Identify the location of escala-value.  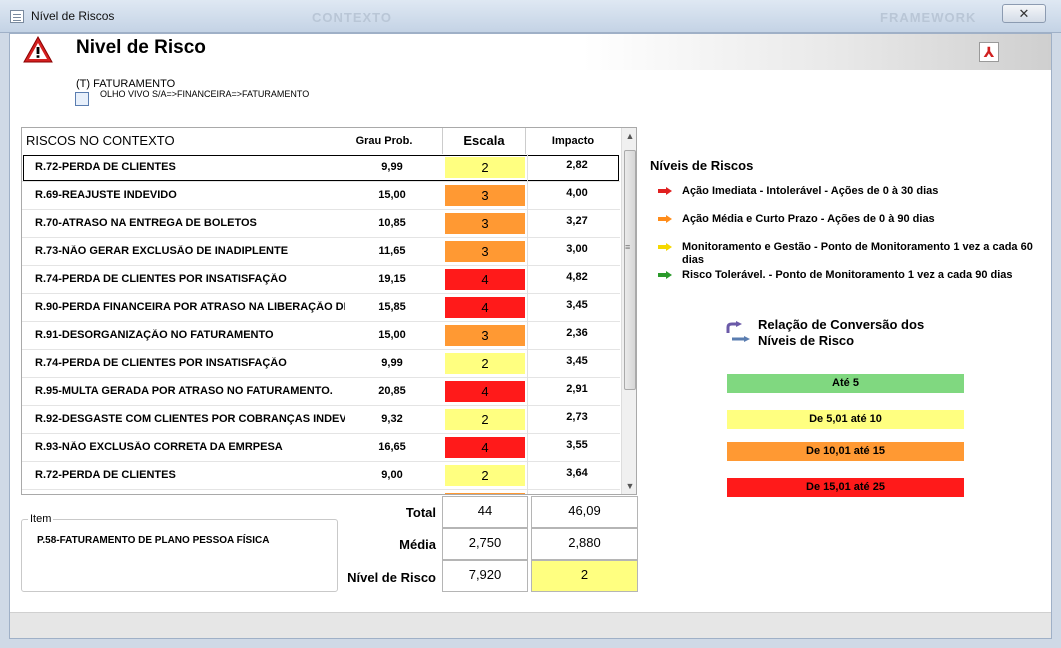
(485, 493).